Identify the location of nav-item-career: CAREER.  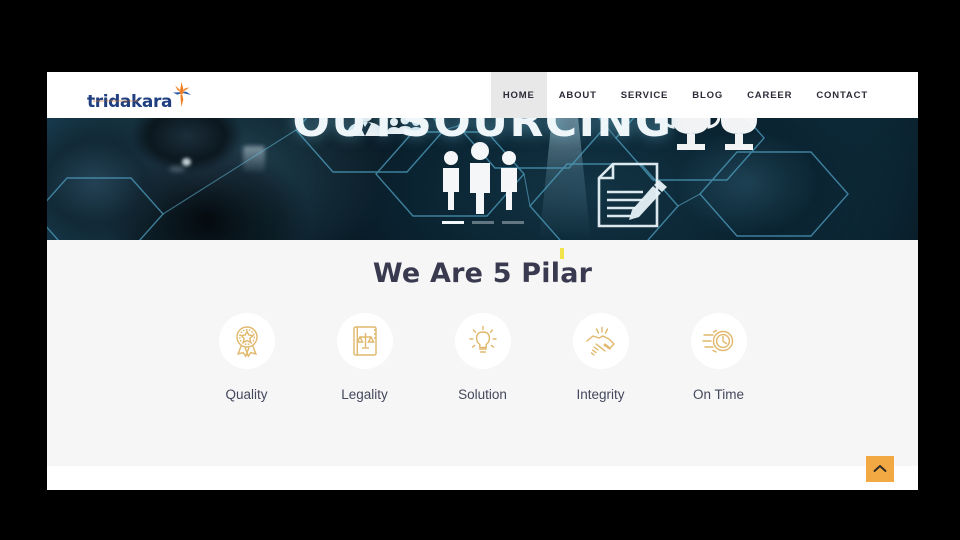
(769, 95).